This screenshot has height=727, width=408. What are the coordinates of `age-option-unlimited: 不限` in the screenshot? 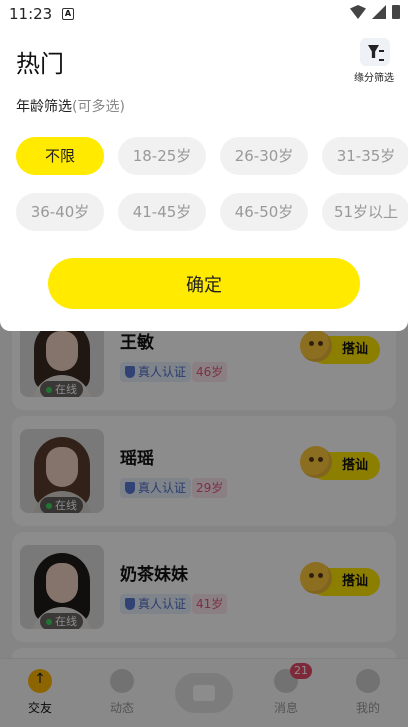 It's located at (60, 156).